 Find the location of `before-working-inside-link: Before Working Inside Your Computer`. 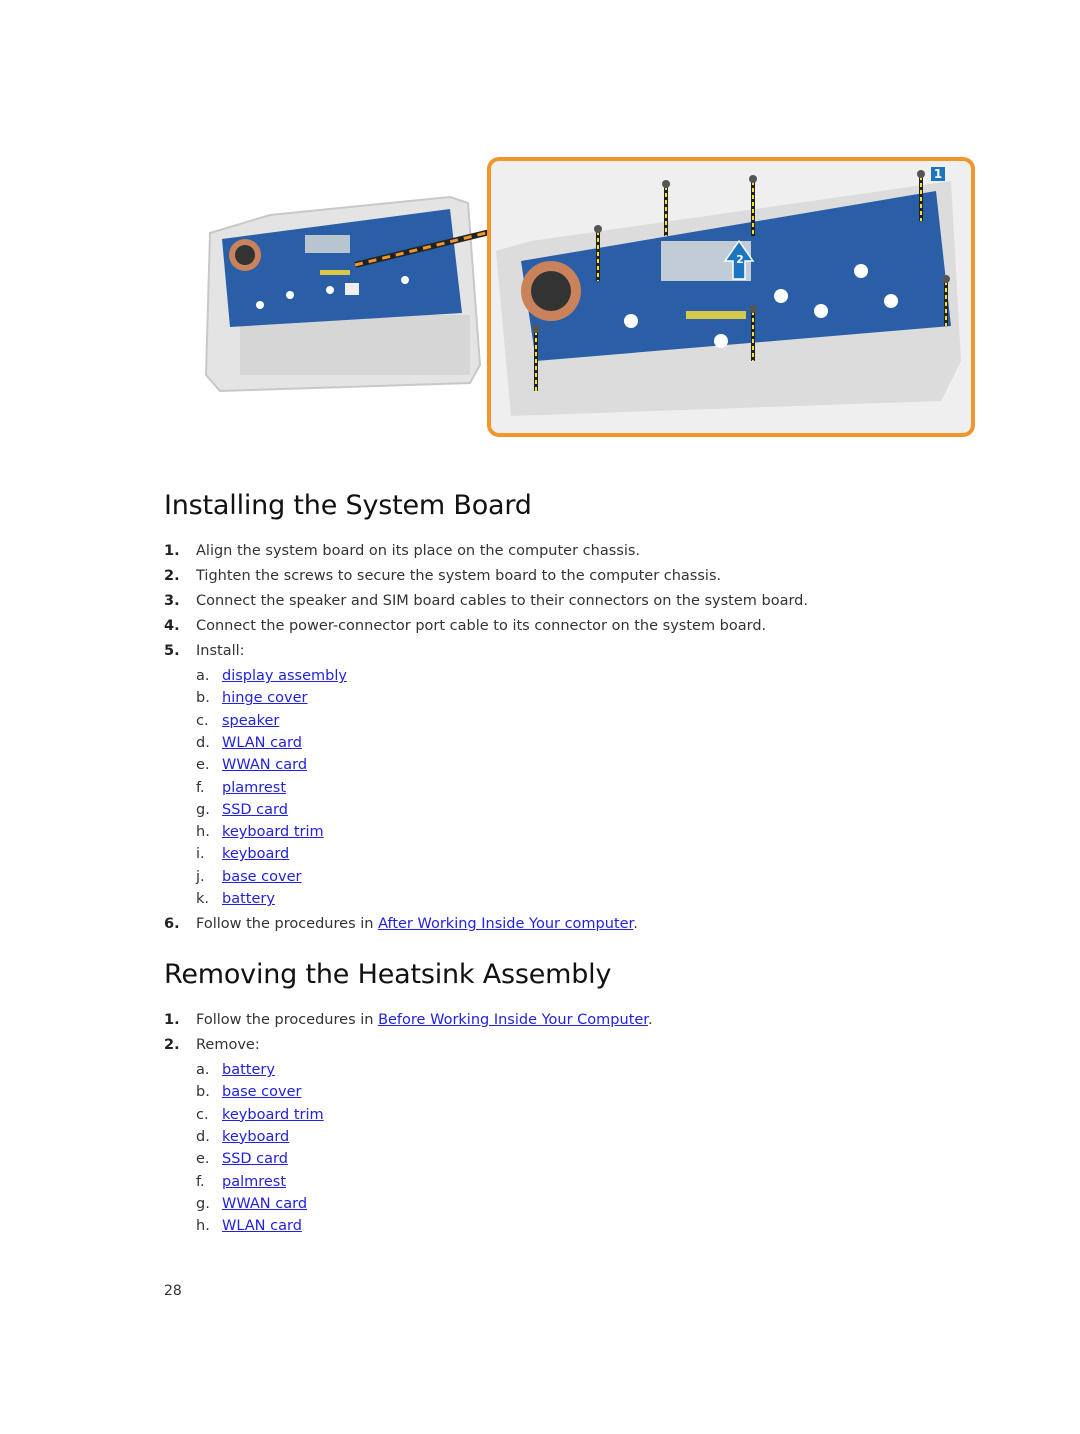

before-working-inside-link: Before Working Inside Your Computer is located at coordinates (513, 1020).